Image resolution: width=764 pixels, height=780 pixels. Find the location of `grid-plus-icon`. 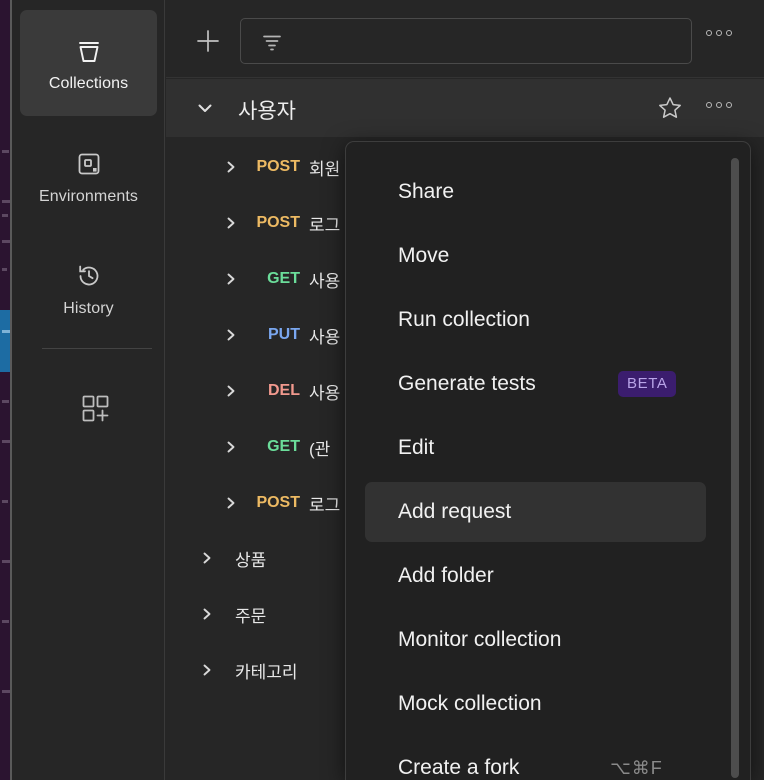

grid-plus-icon is located at coordinates (95, 412).